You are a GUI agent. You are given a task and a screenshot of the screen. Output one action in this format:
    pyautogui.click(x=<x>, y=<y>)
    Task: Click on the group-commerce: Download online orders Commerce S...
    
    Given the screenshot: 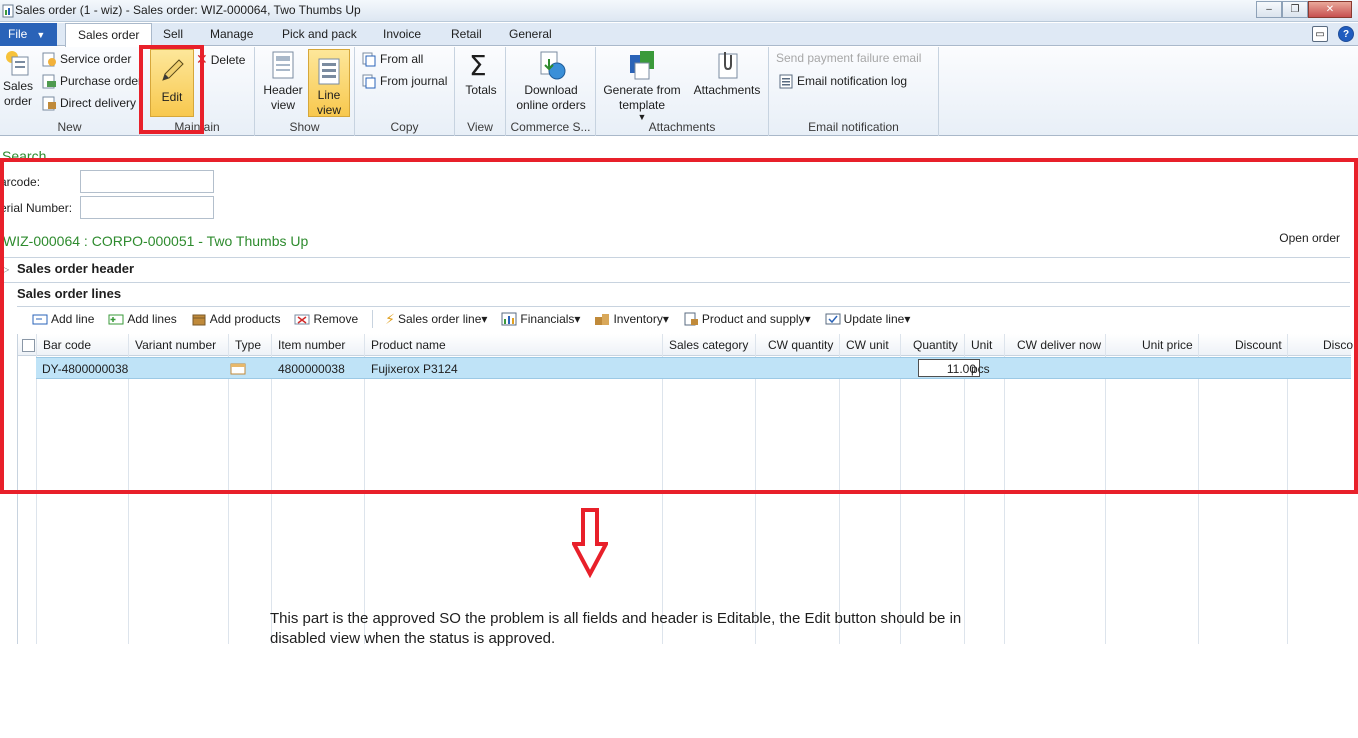 What is the action you would take?
    pyautogui.click(x=551, y=91)
    